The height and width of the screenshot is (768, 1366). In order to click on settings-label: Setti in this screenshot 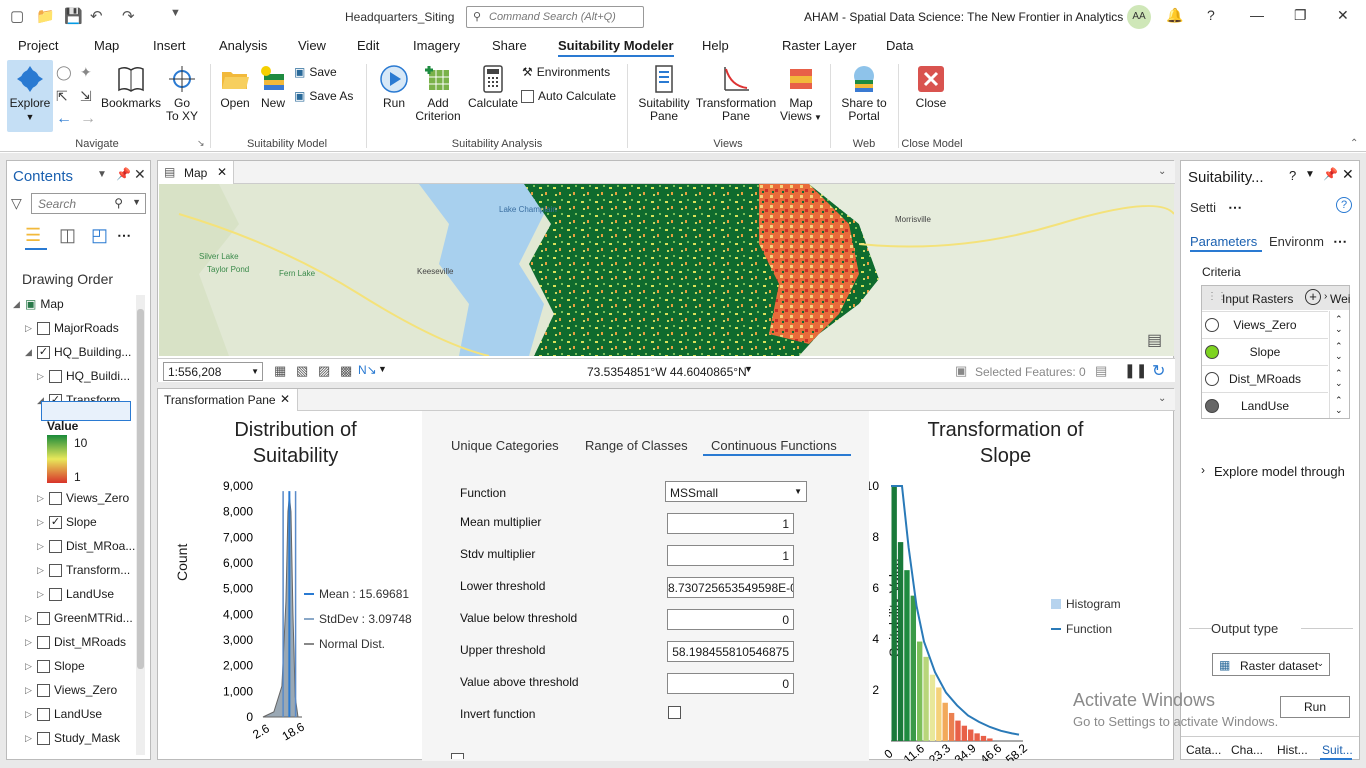, I will do `click(1203, 207)`.